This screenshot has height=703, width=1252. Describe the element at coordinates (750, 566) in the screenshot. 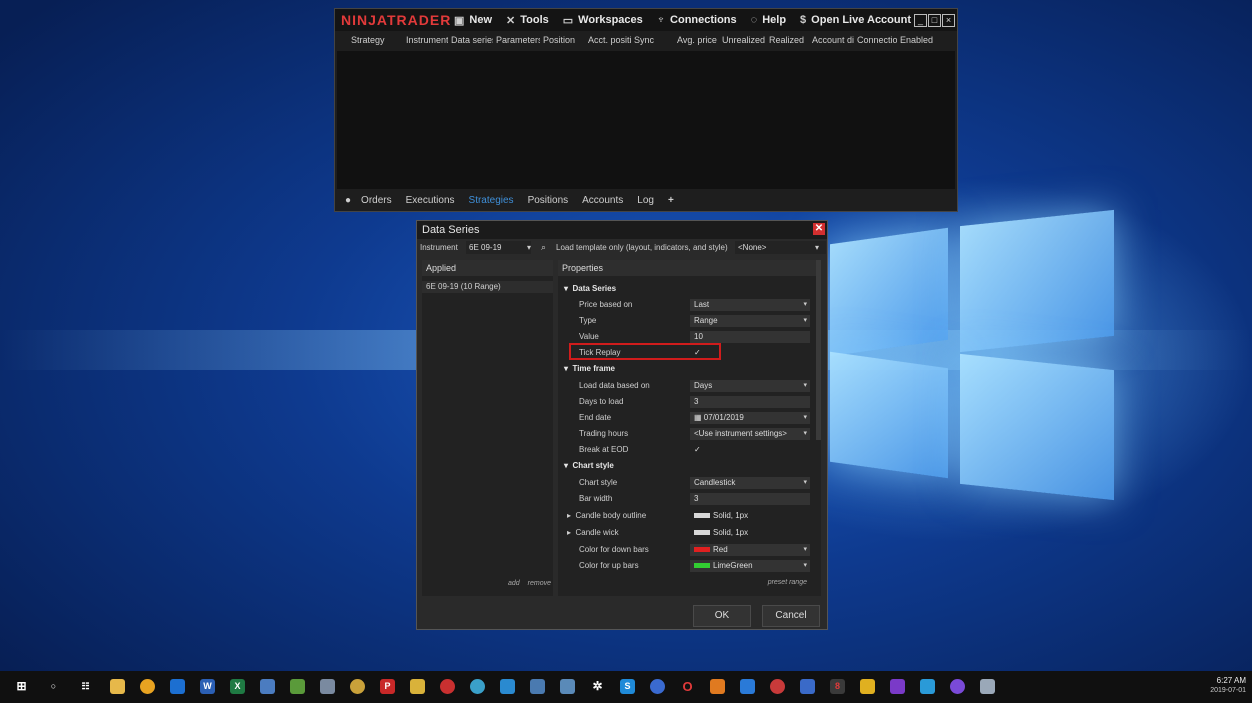

I see `color-up-select: LimeGreen ▾` at that location.